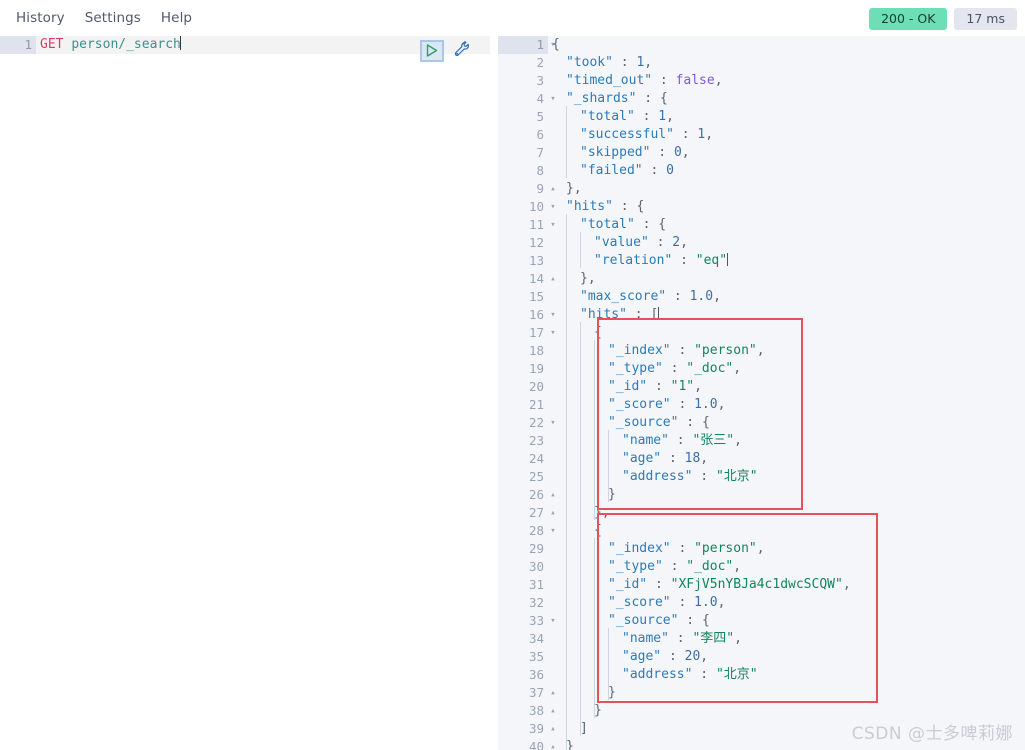  Describe the element at coordinates (527, 711) in the screenshot. I see `response-line-number: 38 ▴` at that location.